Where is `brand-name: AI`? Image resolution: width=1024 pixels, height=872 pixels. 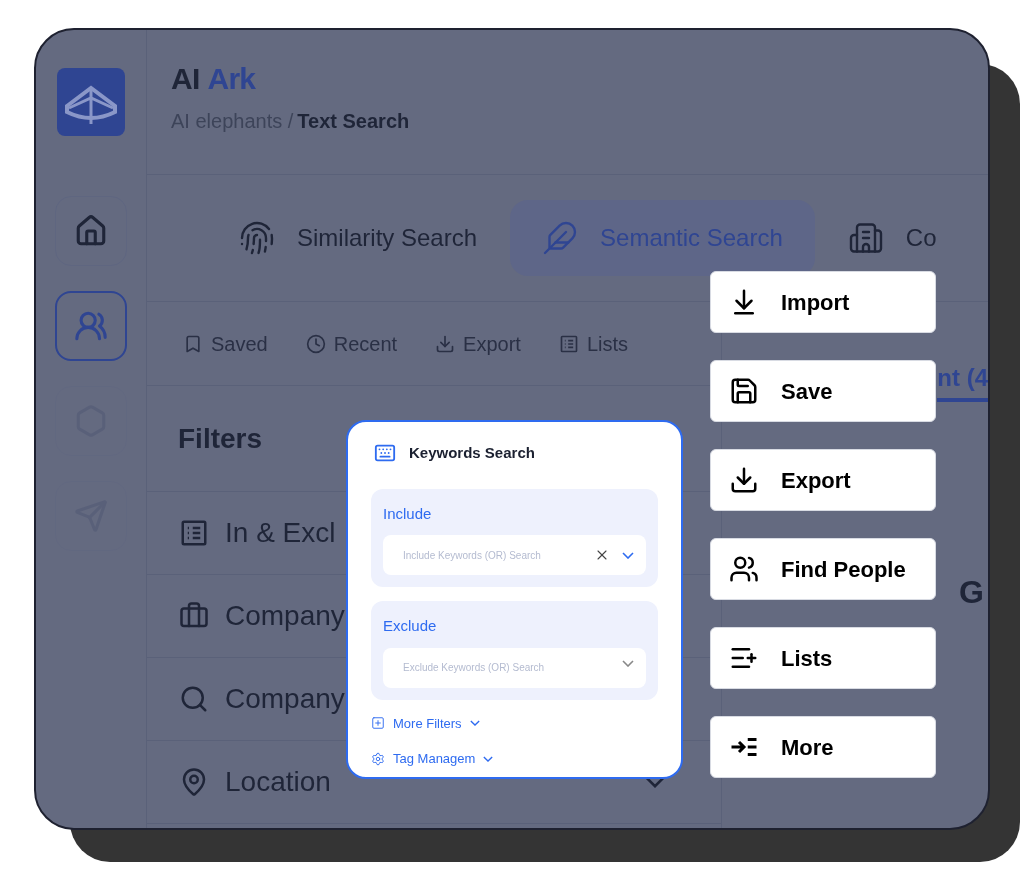
brand-name: AI is located at coordinates (185, 79).